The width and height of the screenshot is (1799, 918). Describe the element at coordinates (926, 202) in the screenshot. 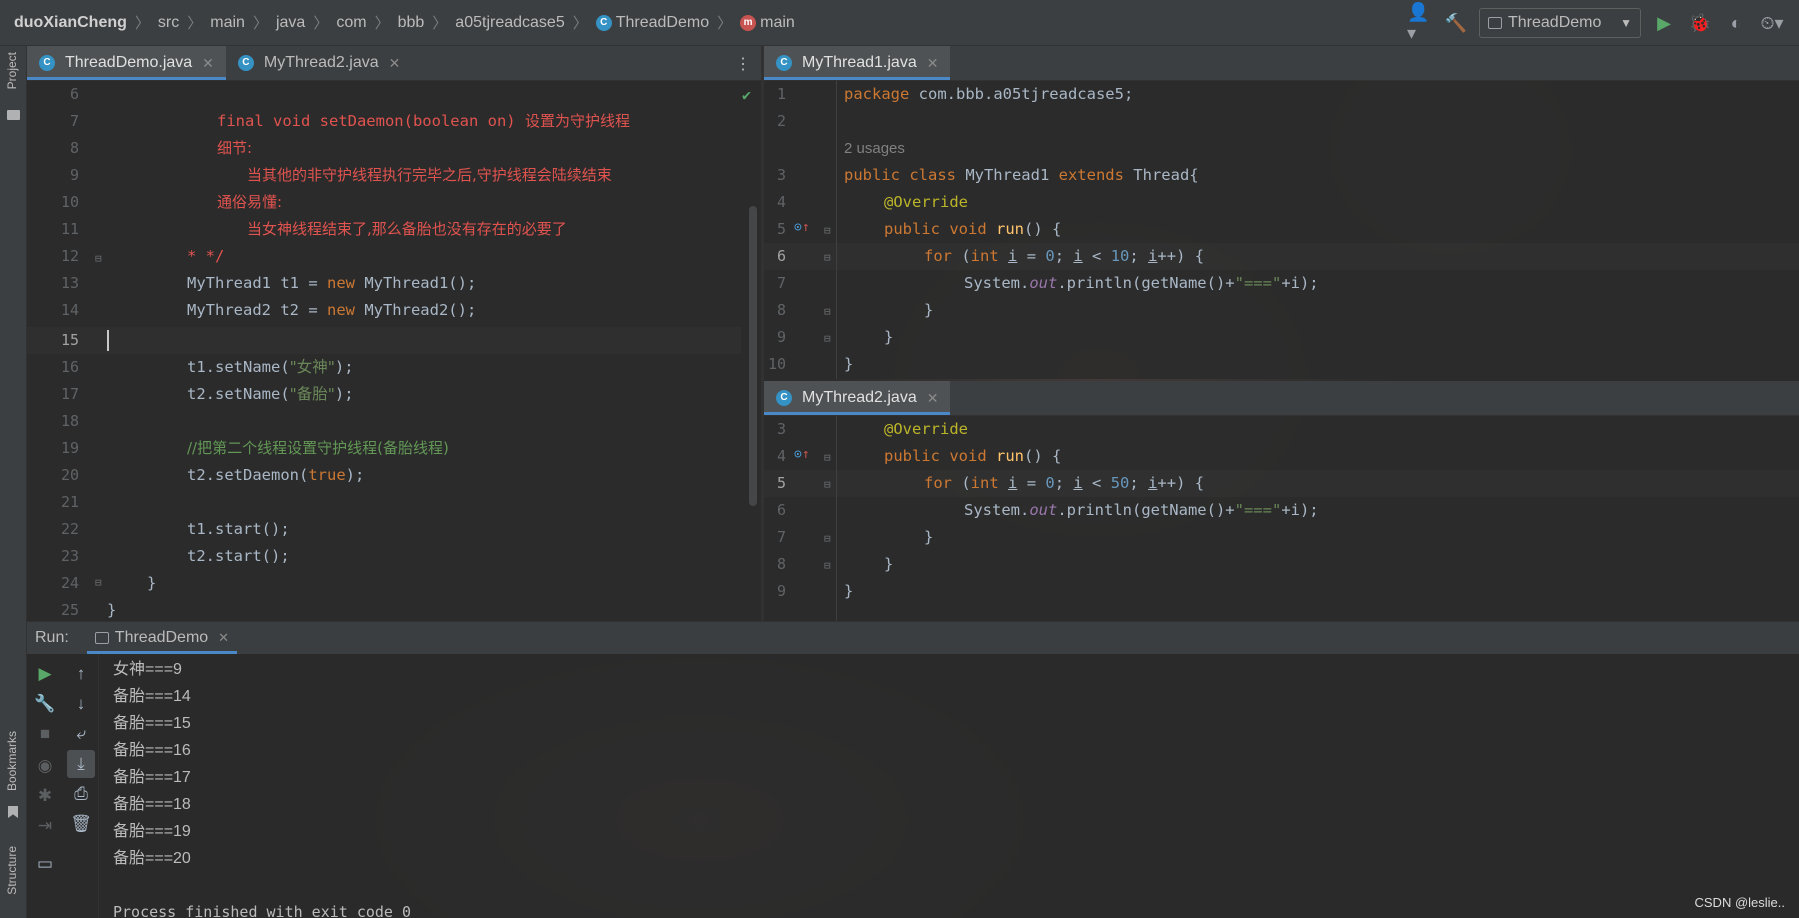

I see `code-line-4: @Override` at that location.